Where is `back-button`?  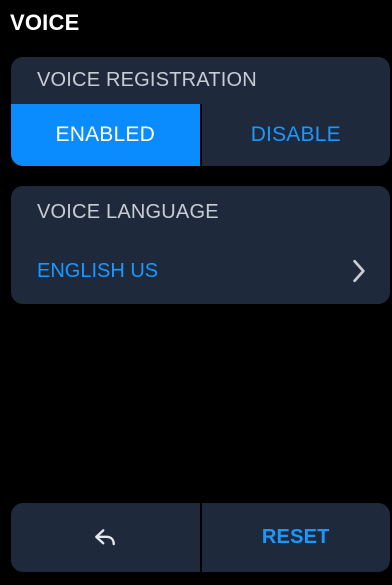
back-button is located at coordinates (105, 537).